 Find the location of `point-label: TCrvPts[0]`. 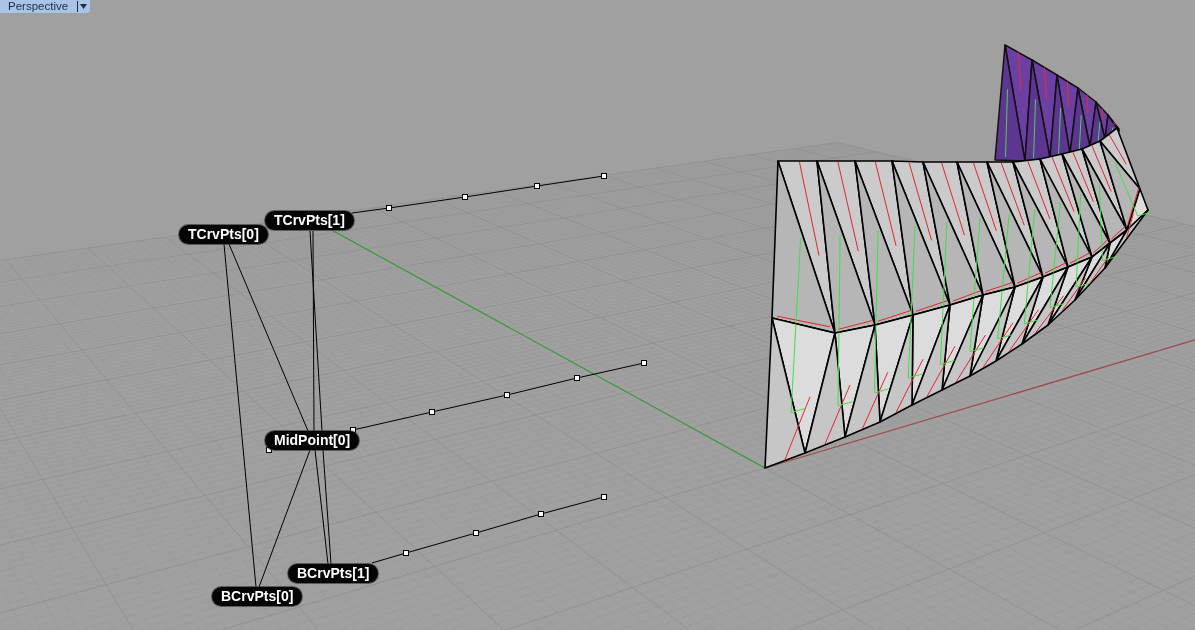

point-label: TCrvPts[0] is located at coordinates (223, 234).